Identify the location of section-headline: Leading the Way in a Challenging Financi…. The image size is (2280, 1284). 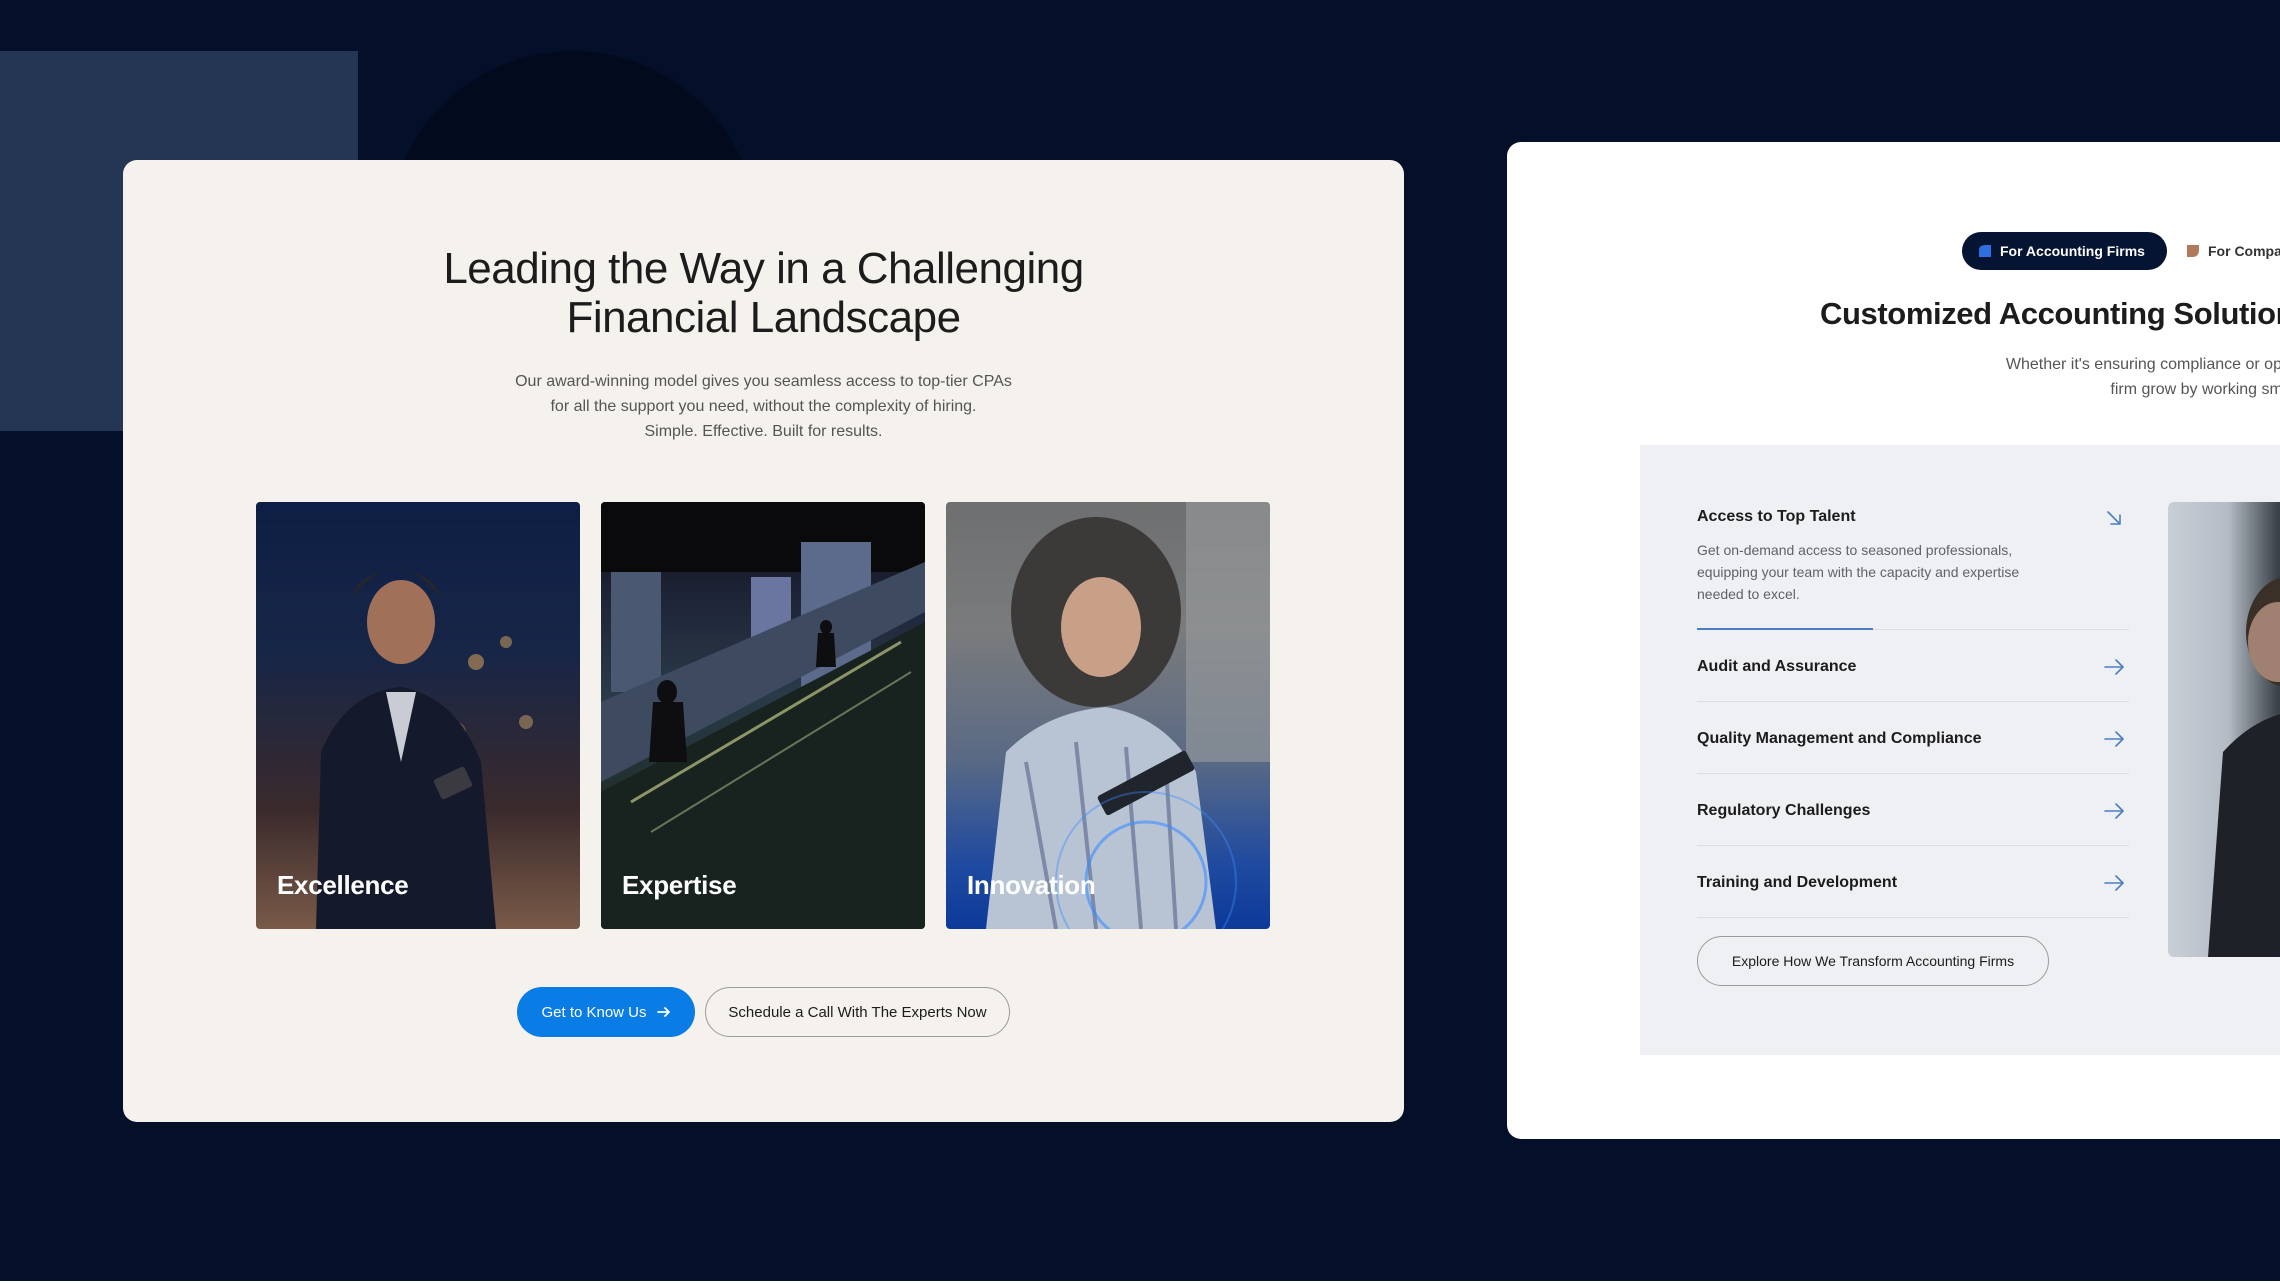
(763, 293).